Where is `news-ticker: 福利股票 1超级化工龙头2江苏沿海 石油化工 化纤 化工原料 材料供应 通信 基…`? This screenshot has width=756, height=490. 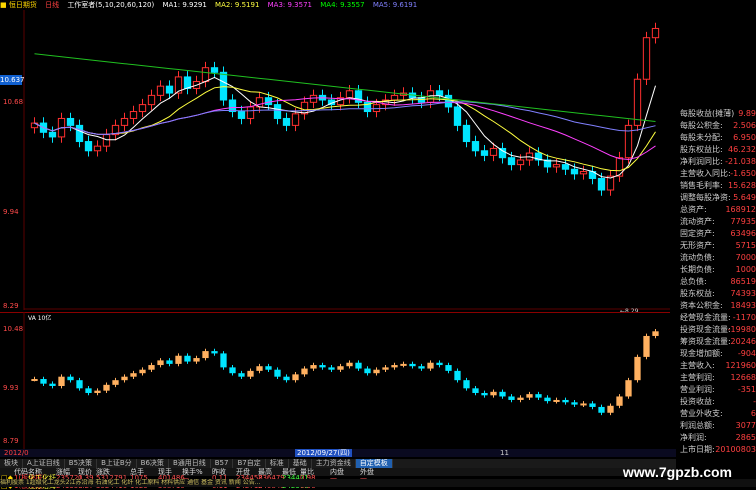
news-ticker: 福利股票 1超级化工龙头2江苏沿海 石油化工 化纤 化工原料 材料供应 通信 基… is located at coordinates (378, 483).